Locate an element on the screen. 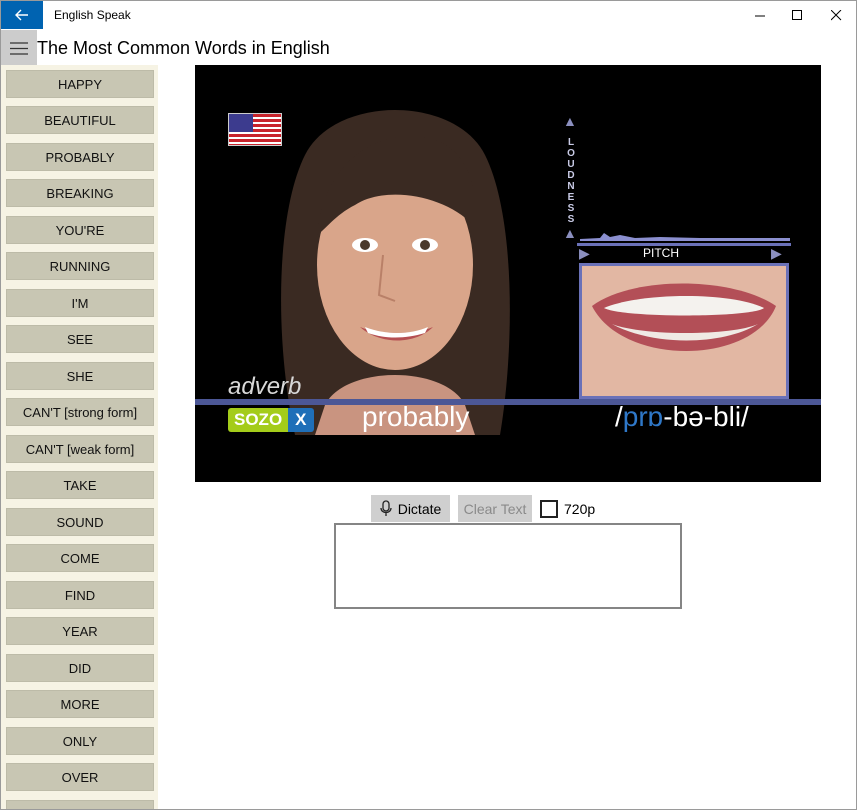 The width and height of the screenshot is (857, 810). mouth-closeup is located at coordinates (684, 331).